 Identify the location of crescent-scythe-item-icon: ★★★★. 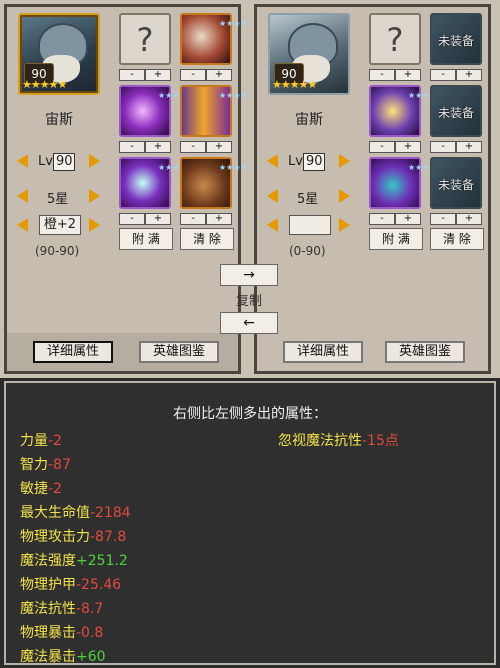
(172, 167).